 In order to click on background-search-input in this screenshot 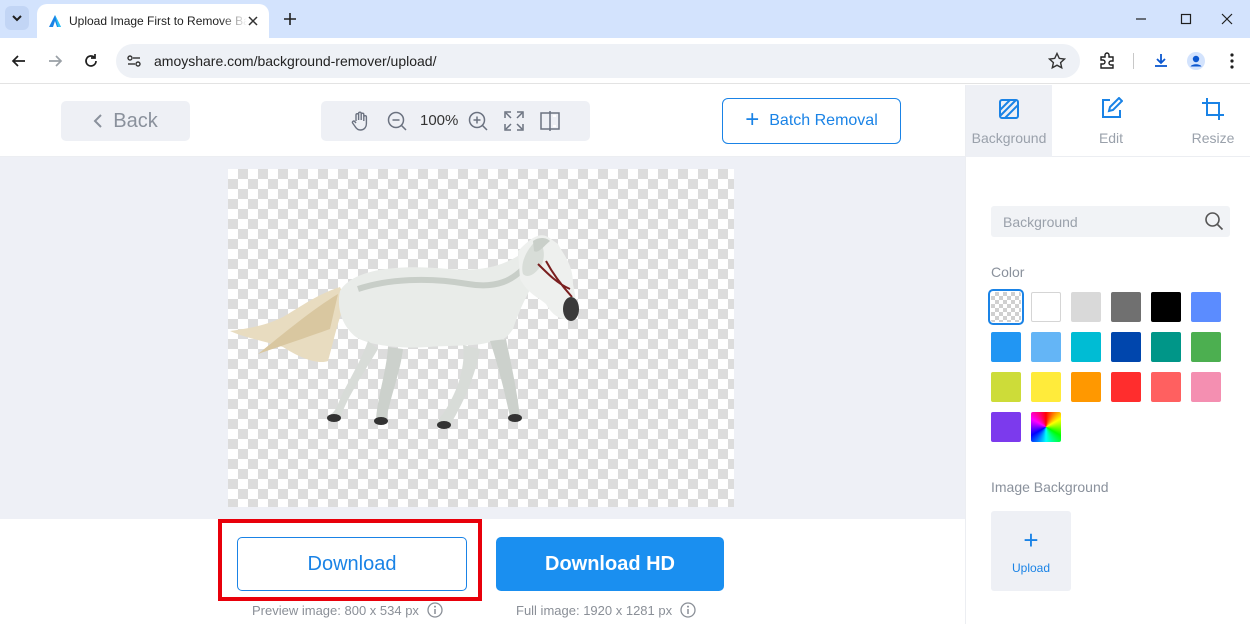, I will do `click(1091, 221)`.